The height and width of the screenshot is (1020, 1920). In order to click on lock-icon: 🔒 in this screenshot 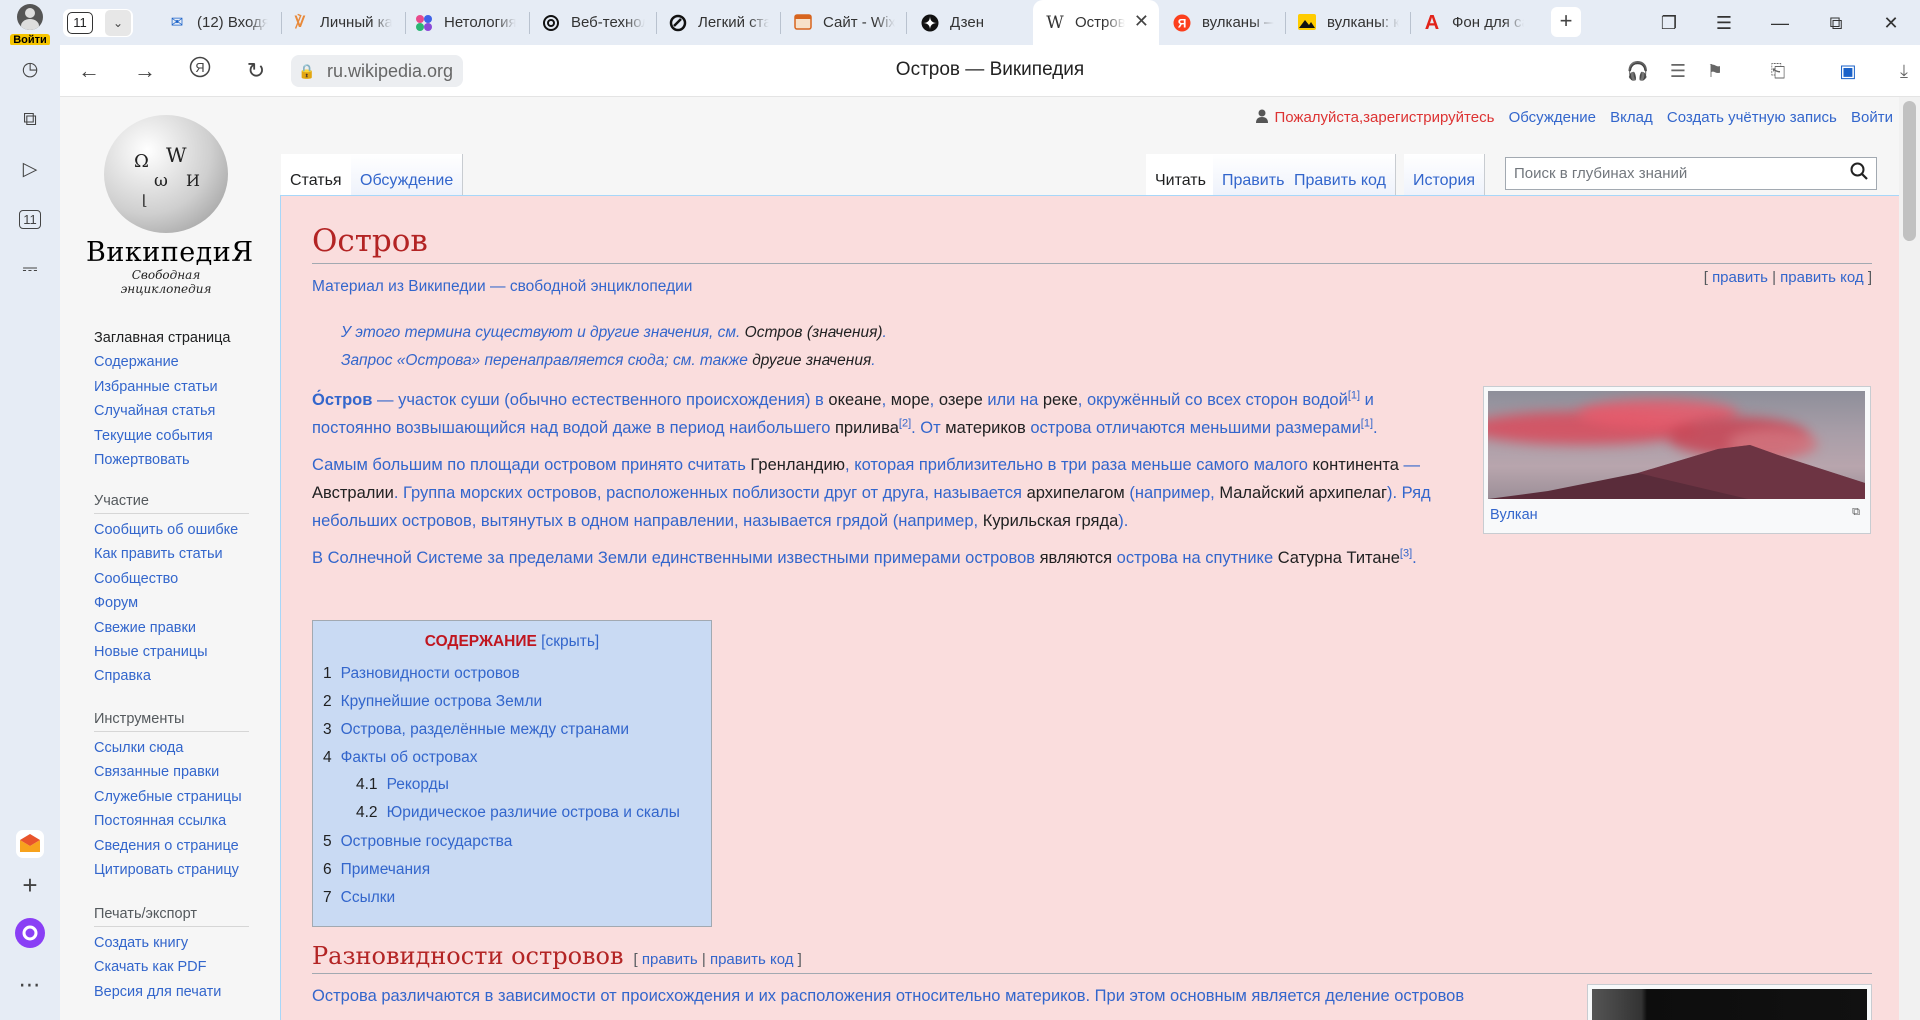, I will do `click(307, 71)`.